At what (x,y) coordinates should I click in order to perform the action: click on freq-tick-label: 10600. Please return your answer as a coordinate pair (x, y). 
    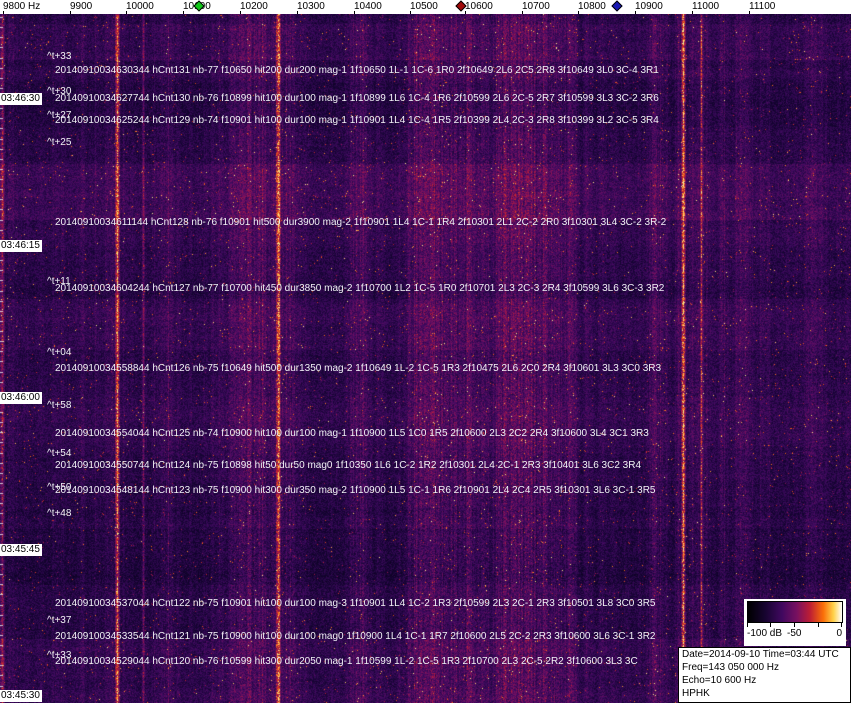
    Looking at the image, I should click on (479, 6).